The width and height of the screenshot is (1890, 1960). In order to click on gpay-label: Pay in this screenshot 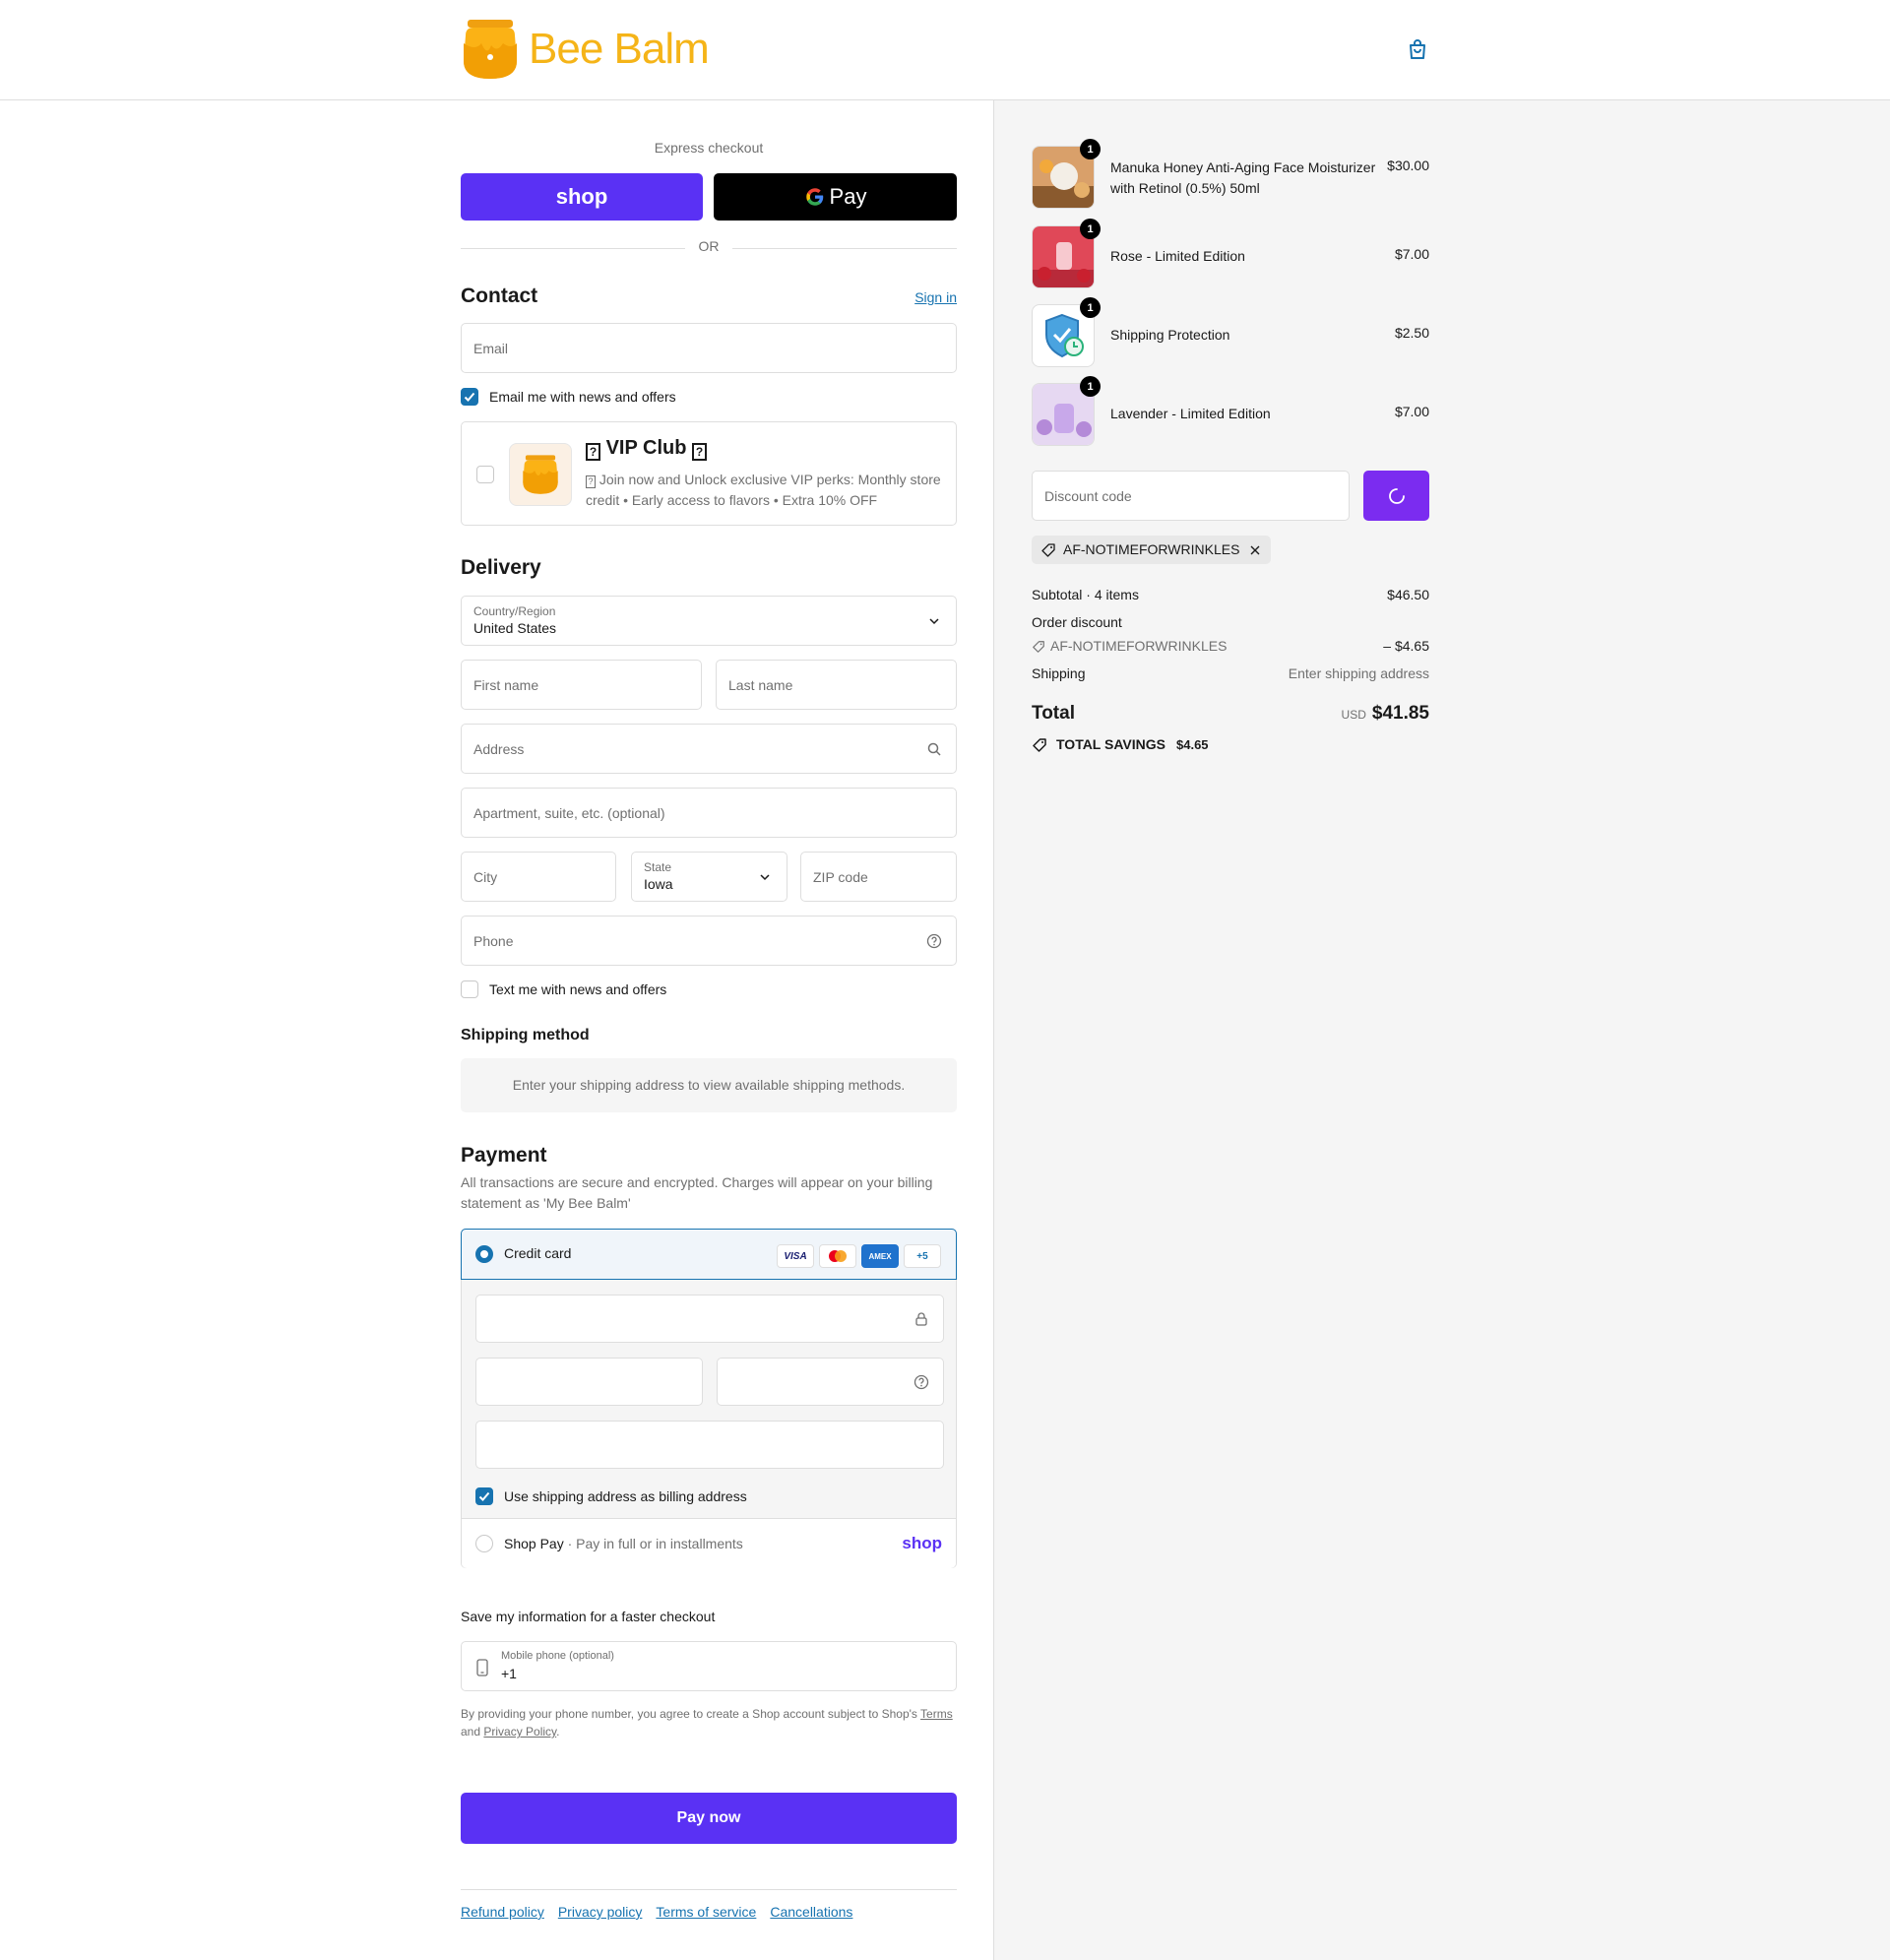, I will do `click(848, 196)`.